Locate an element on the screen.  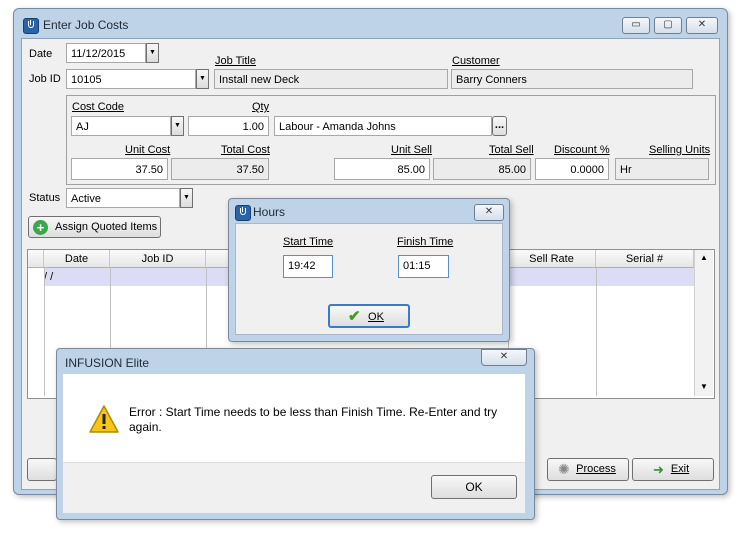
exit-label: Exit is located at coordinates (680, 469).